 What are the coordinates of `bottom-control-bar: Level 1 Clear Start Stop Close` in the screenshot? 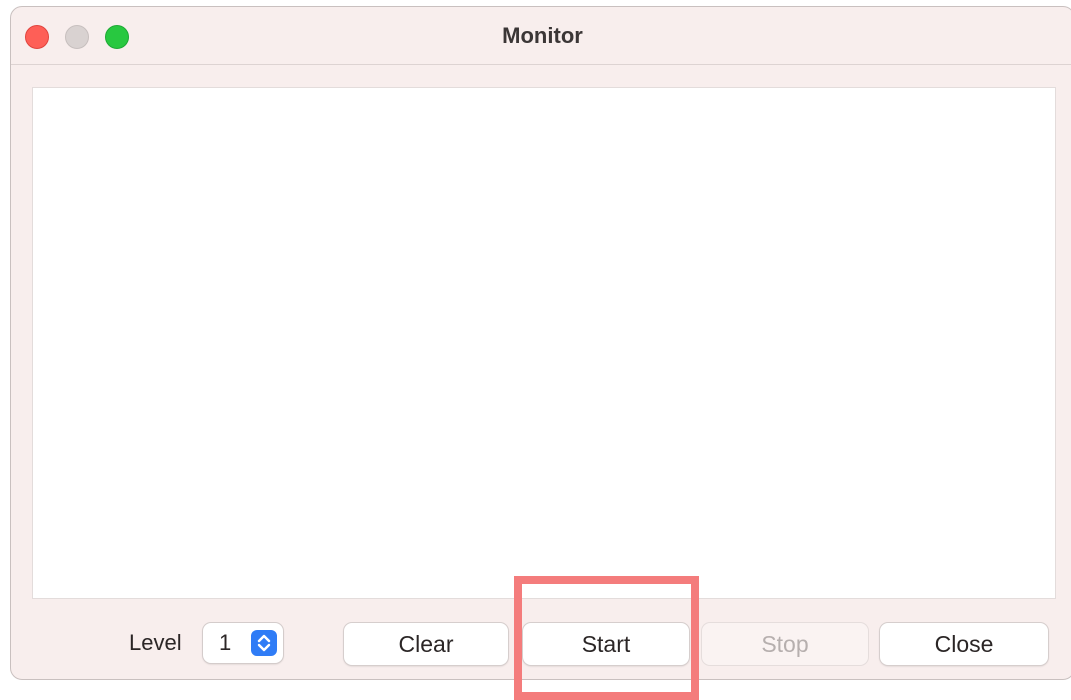 It's located at (541, 639).